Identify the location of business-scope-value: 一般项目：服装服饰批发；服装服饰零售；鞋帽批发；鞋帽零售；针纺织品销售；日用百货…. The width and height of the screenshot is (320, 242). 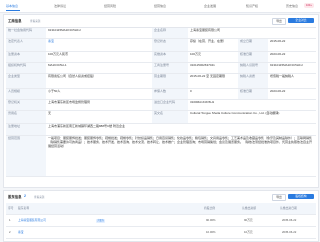
(180, 142).